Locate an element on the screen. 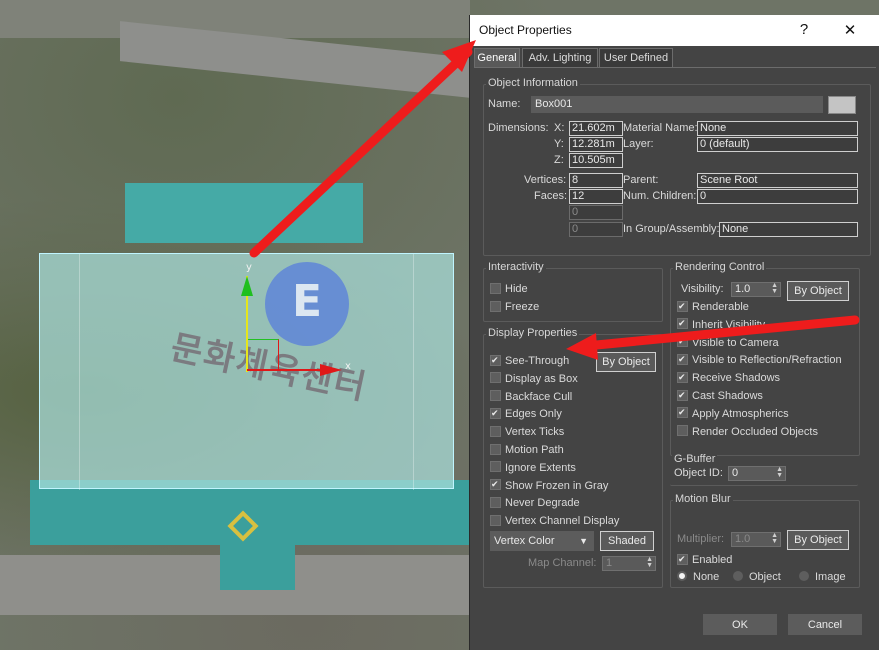 Image resolution: width=879 pixels, height=650 pixels. checkbox-label: See-Through is located at coordinates (537, 361).